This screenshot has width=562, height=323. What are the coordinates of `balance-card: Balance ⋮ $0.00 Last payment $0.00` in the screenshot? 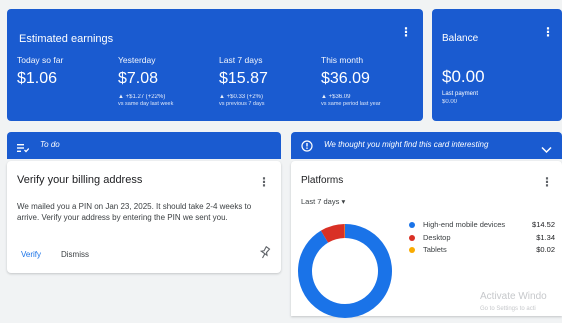 It's located at (497, 65).